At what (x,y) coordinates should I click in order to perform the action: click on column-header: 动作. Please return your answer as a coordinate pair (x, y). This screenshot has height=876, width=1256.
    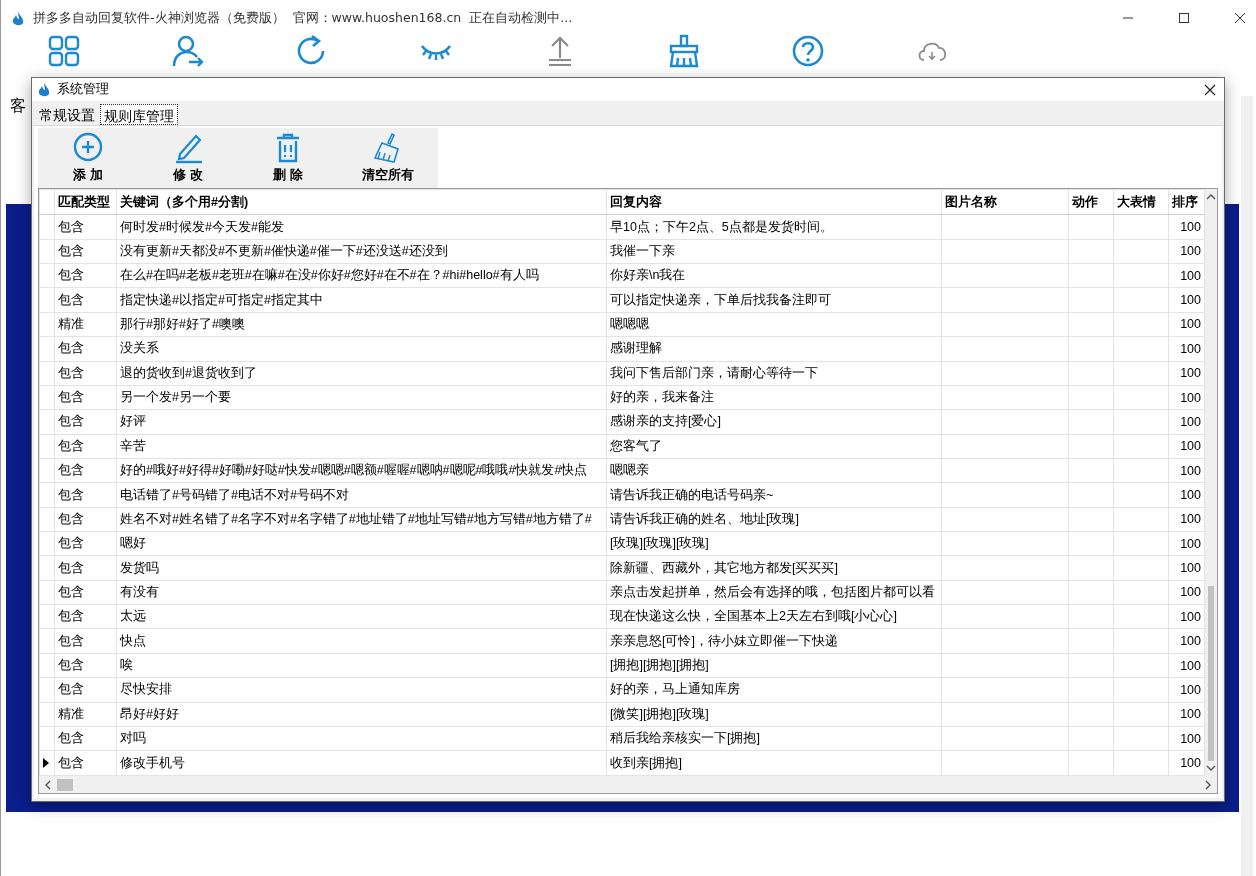
    Looking at the image, I should click on (1091, 202).